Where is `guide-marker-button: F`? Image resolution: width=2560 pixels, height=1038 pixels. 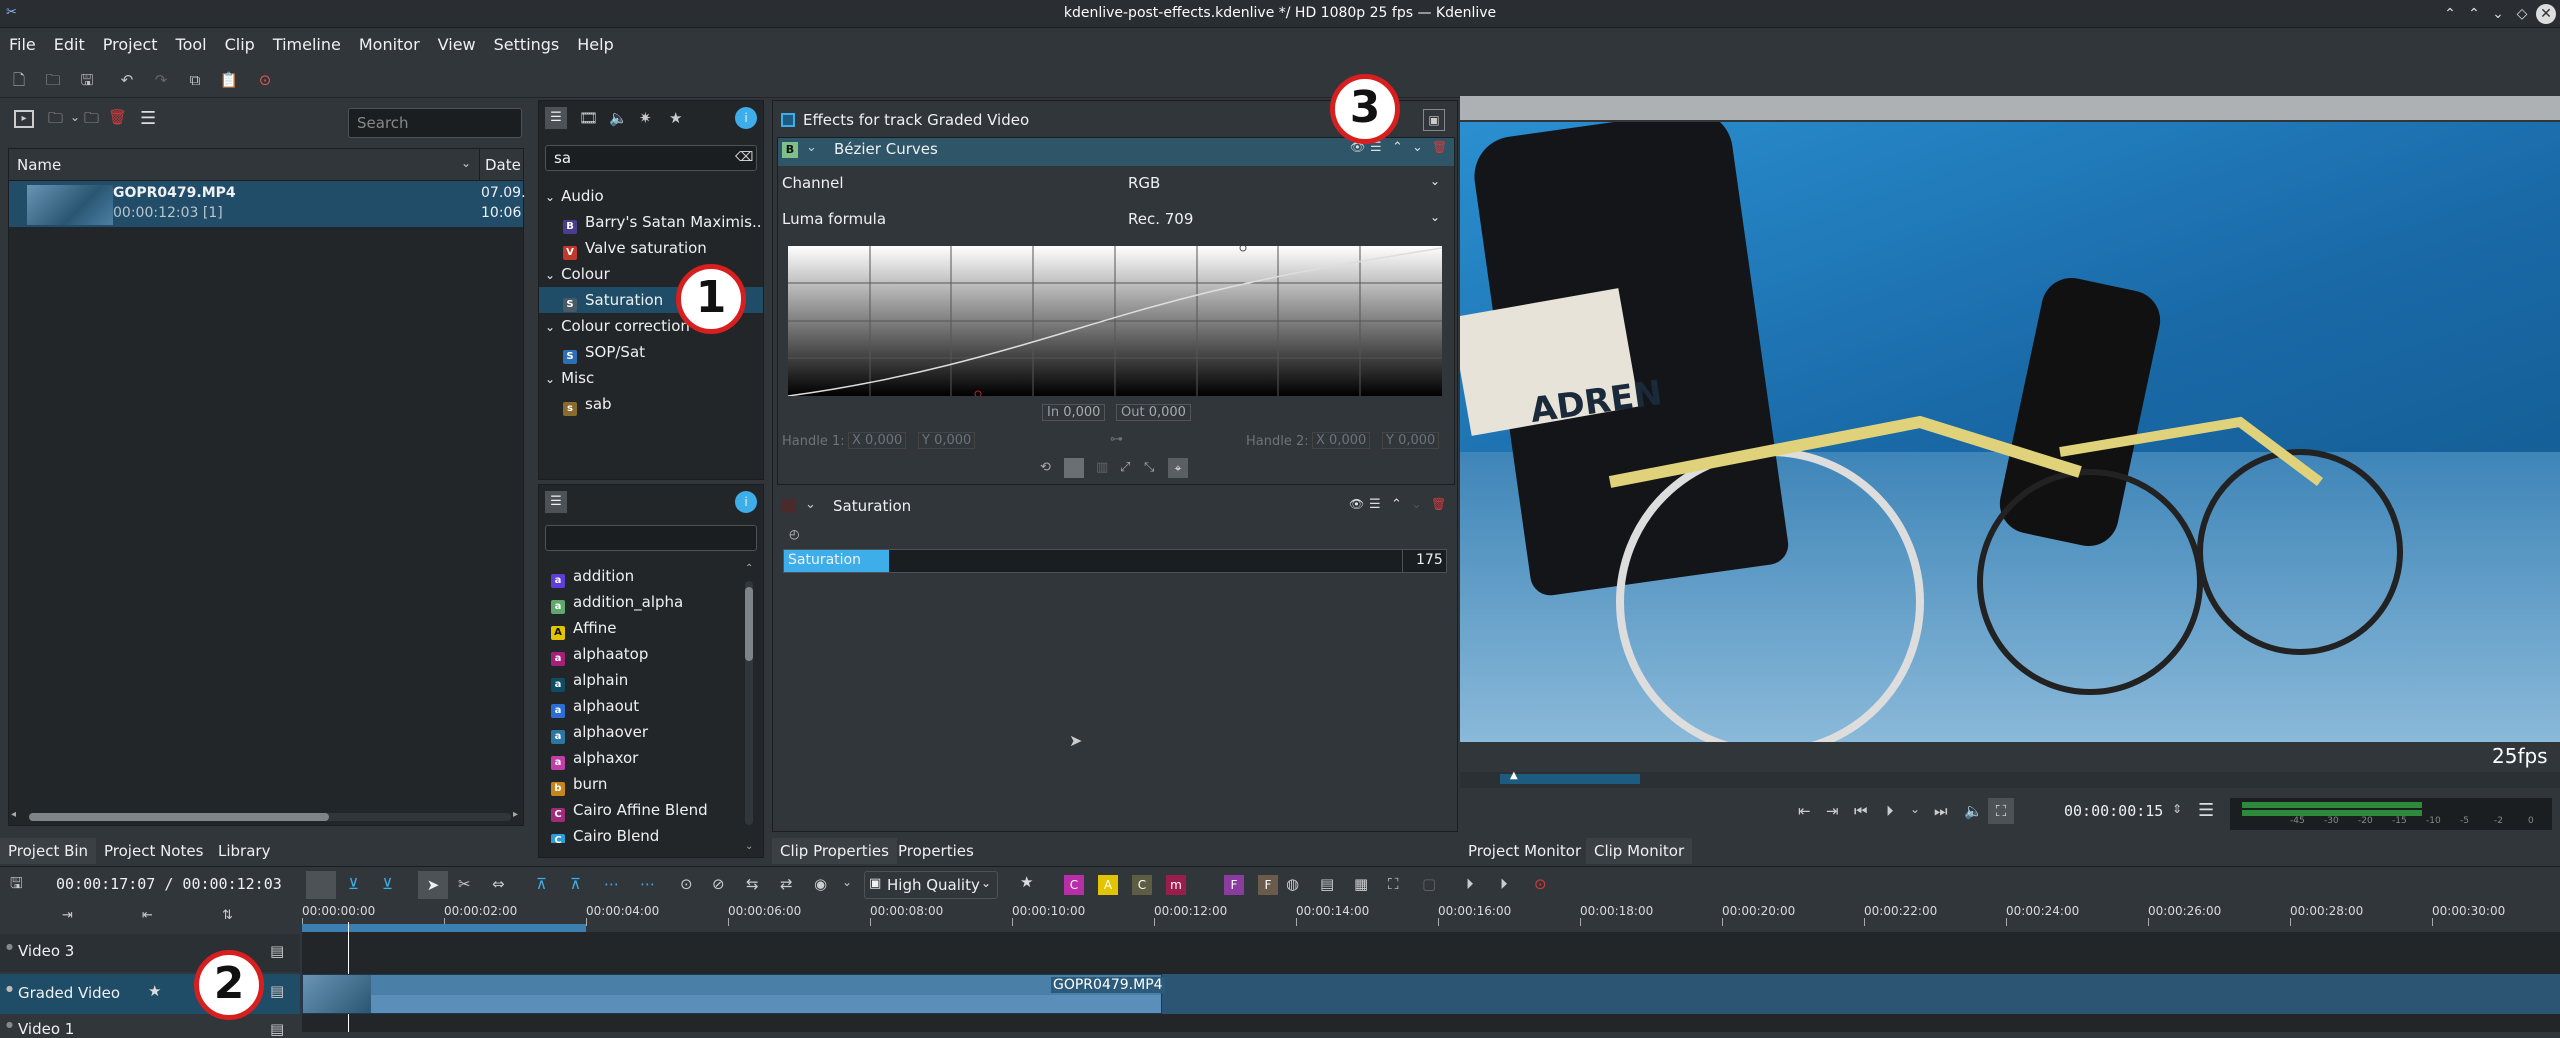
guide-marker-button: F is located at coordinates (1268, 885).